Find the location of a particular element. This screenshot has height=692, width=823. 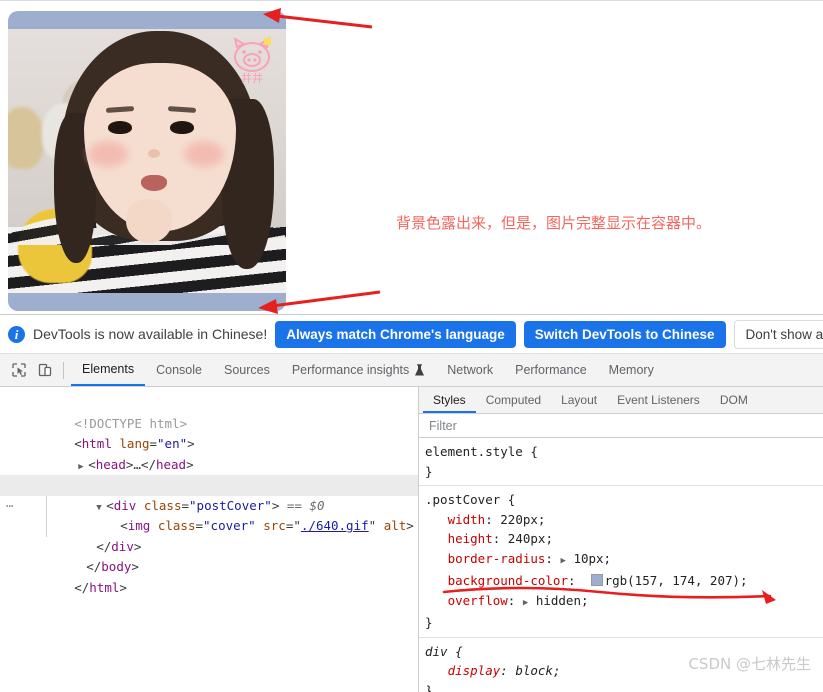

dom-row-head: ▶<head>…</head> is located at coordinates (209, 444).